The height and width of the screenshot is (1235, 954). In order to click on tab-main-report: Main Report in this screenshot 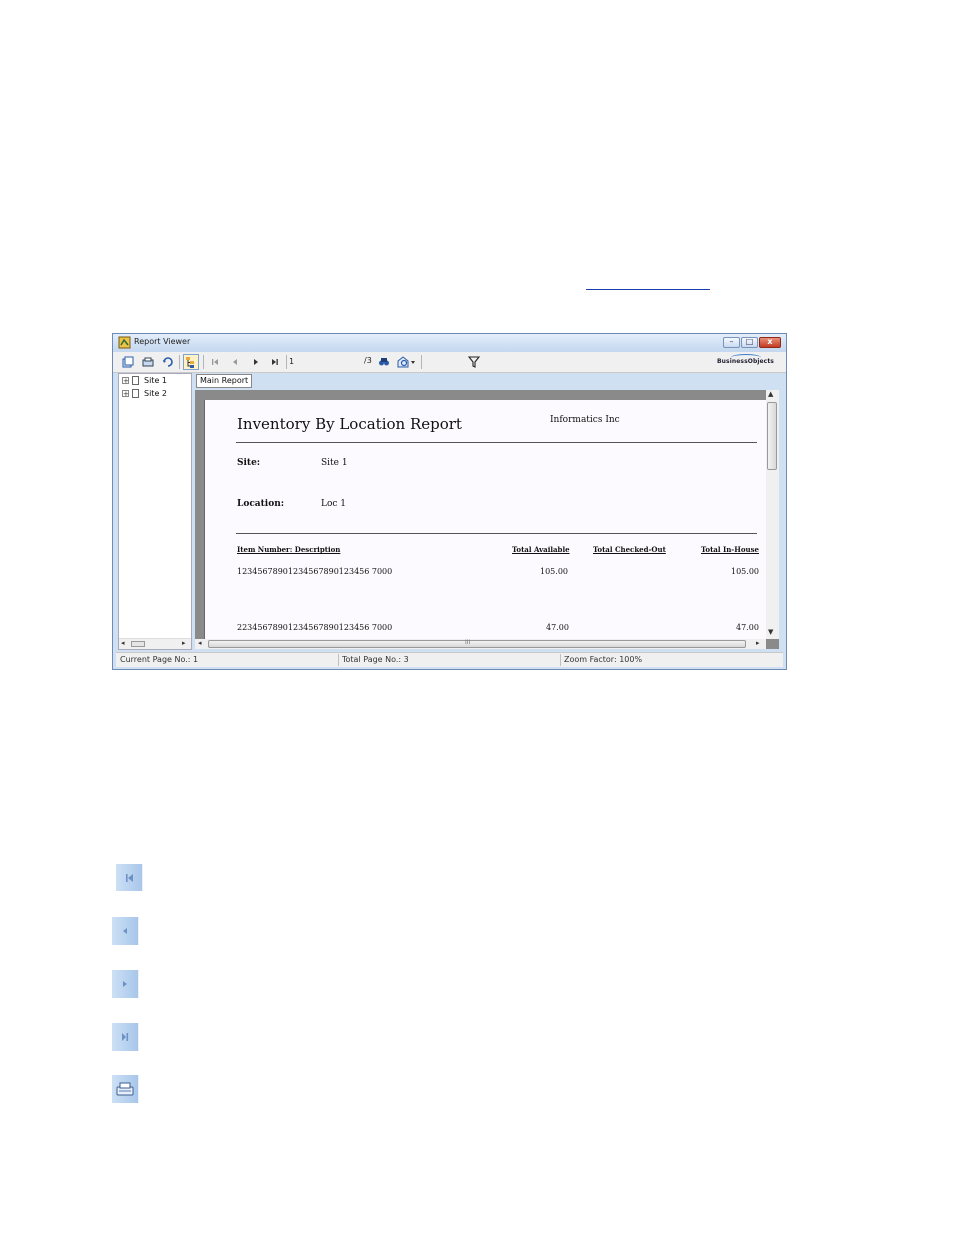, I will do `click(224, 381)`.